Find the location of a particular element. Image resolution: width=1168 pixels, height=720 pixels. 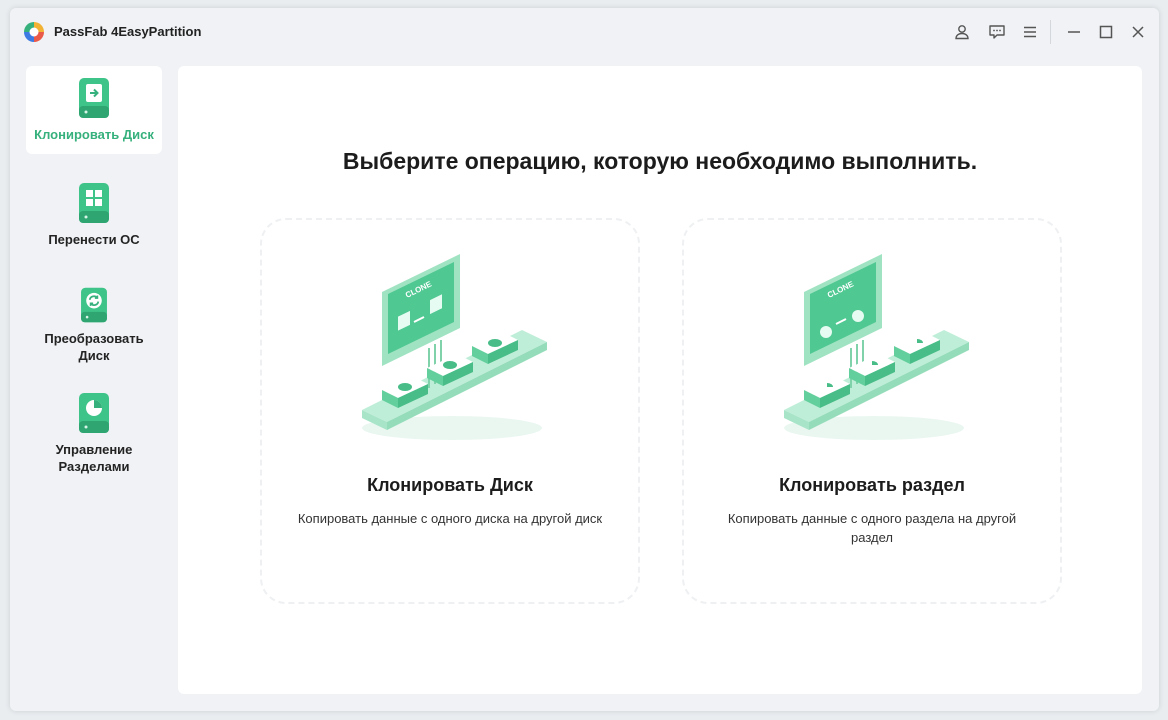

sidebar-item-clone-disk: Клонировать Диск is located at coordinates (94, 110).